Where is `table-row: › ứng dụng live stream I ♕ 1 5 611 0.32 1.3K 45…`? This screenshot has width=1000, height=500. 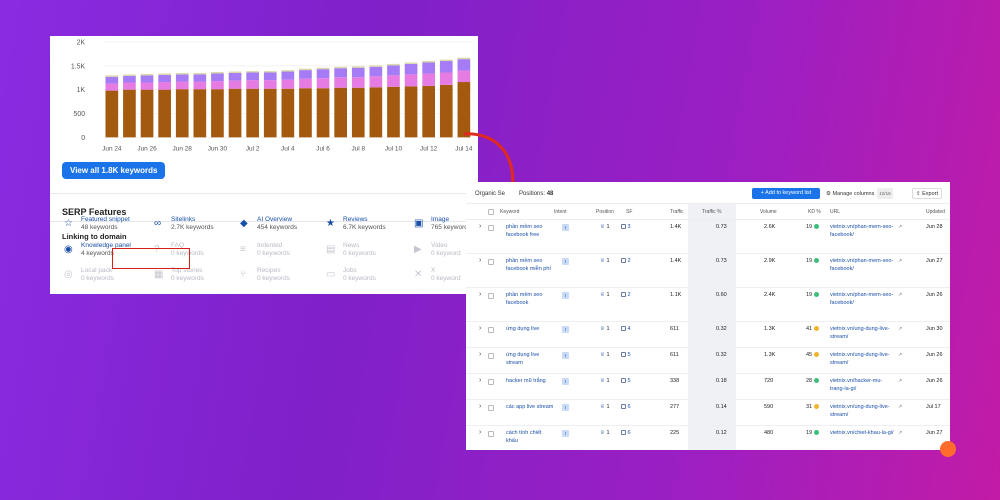 table-row: › ứng dụng live stream I ♕ 1 5 611 0.32 1.3K 45… is located at coordinates (708, 361).